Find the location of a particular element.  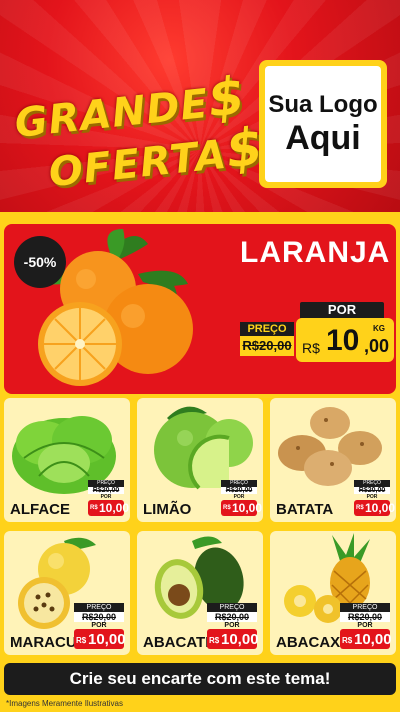

product-card-maracuja: MARACUJÁ PREÇO R$20,00 POR R$ 10,00 is located at coordinates (67, 593).